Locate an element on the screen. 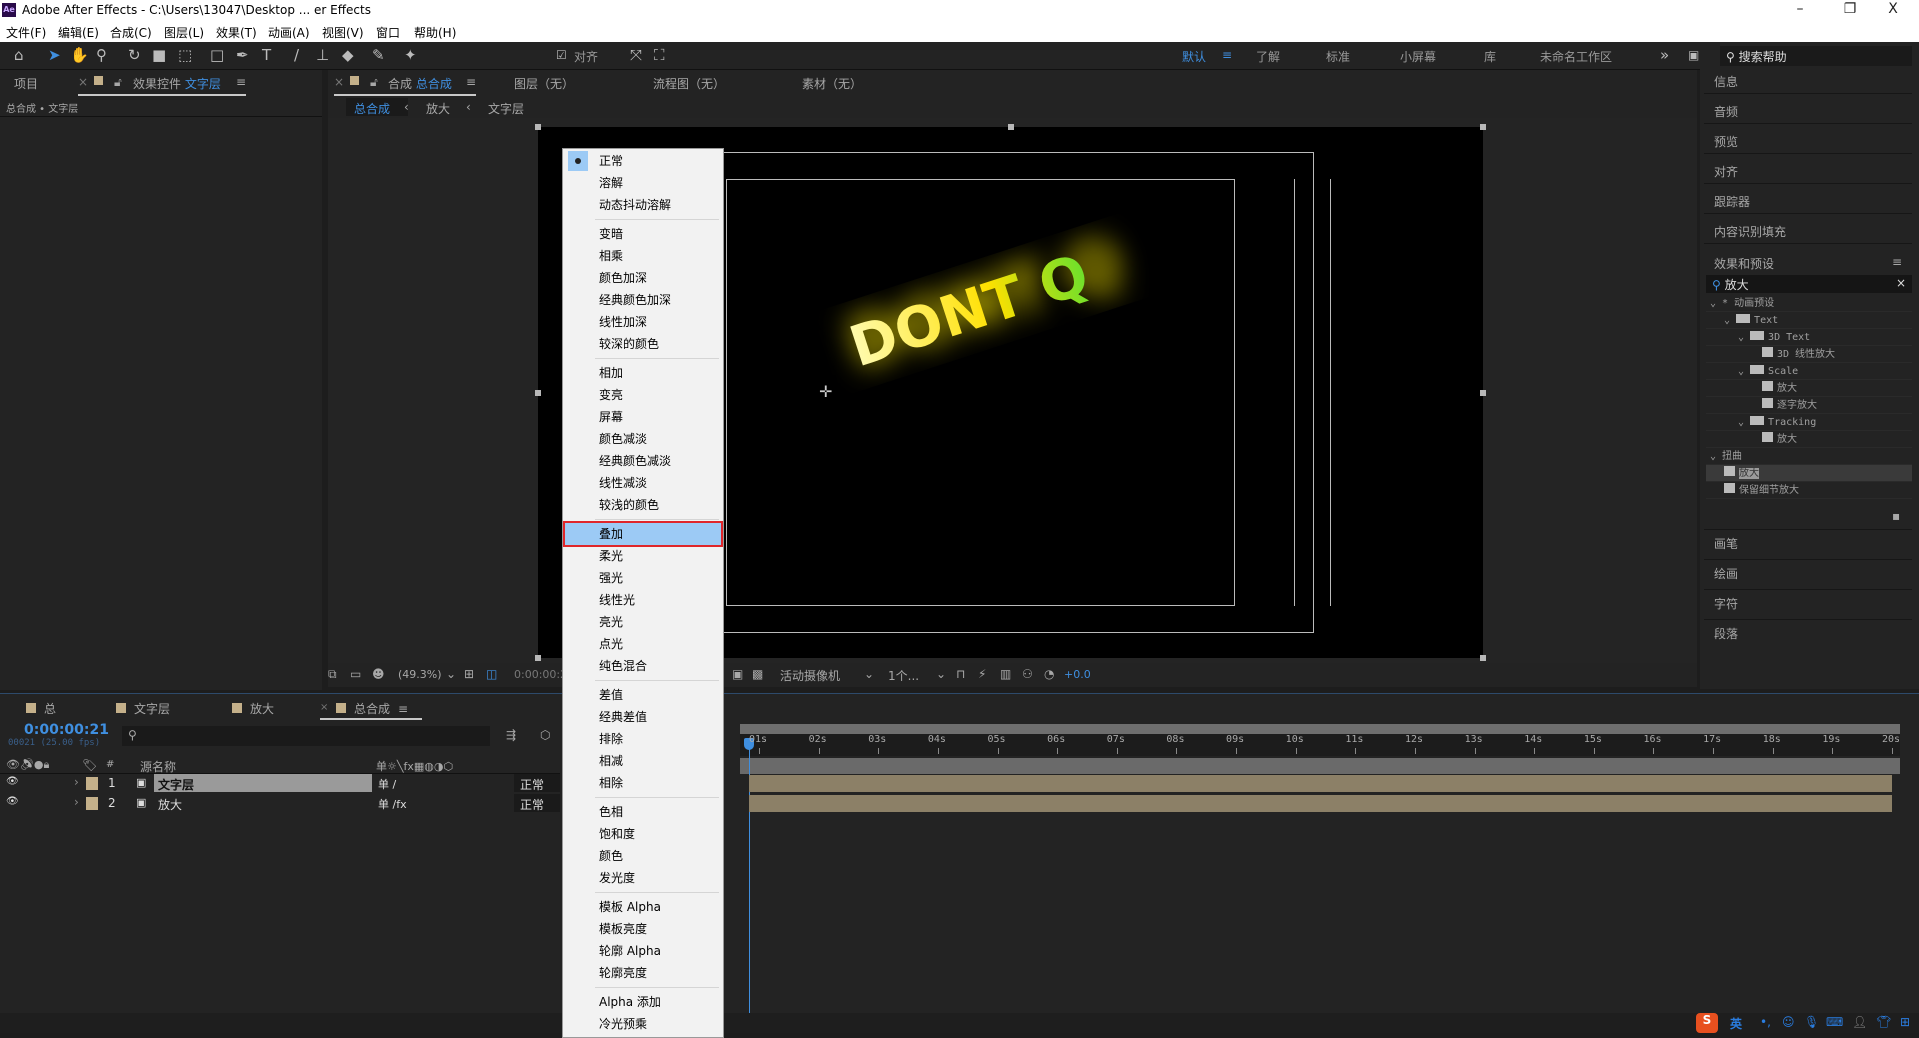 The image size is (1919, 1038). blend-mode-option: 线性光 is located at coordinates (643, 600).